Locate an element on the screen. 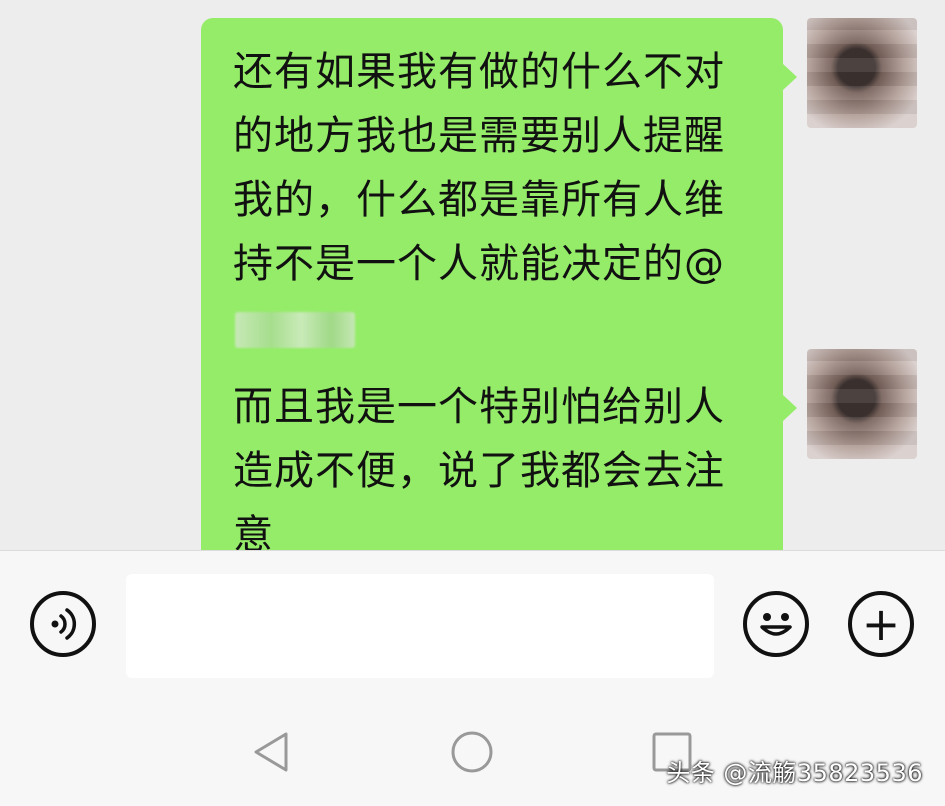  emoji-button is located at coordinates (776, 624).